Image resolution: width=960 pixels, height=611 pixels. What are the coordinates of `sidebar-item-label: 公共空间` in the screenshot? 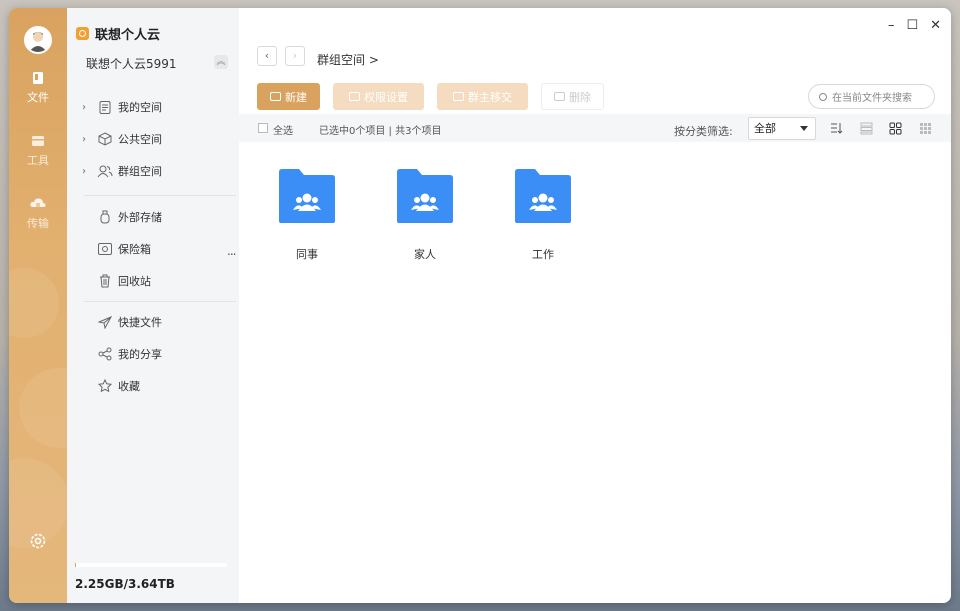 It's located at (140, 139).